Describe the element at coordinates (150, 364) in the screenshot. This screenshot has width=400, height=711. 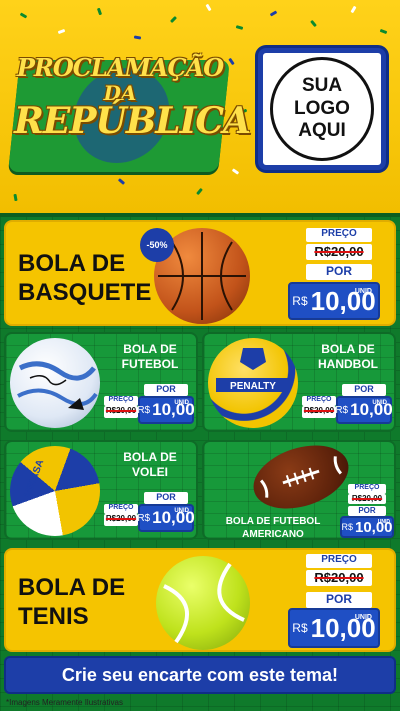
I see `product-name-line-2: FUTEBOL` at that location.